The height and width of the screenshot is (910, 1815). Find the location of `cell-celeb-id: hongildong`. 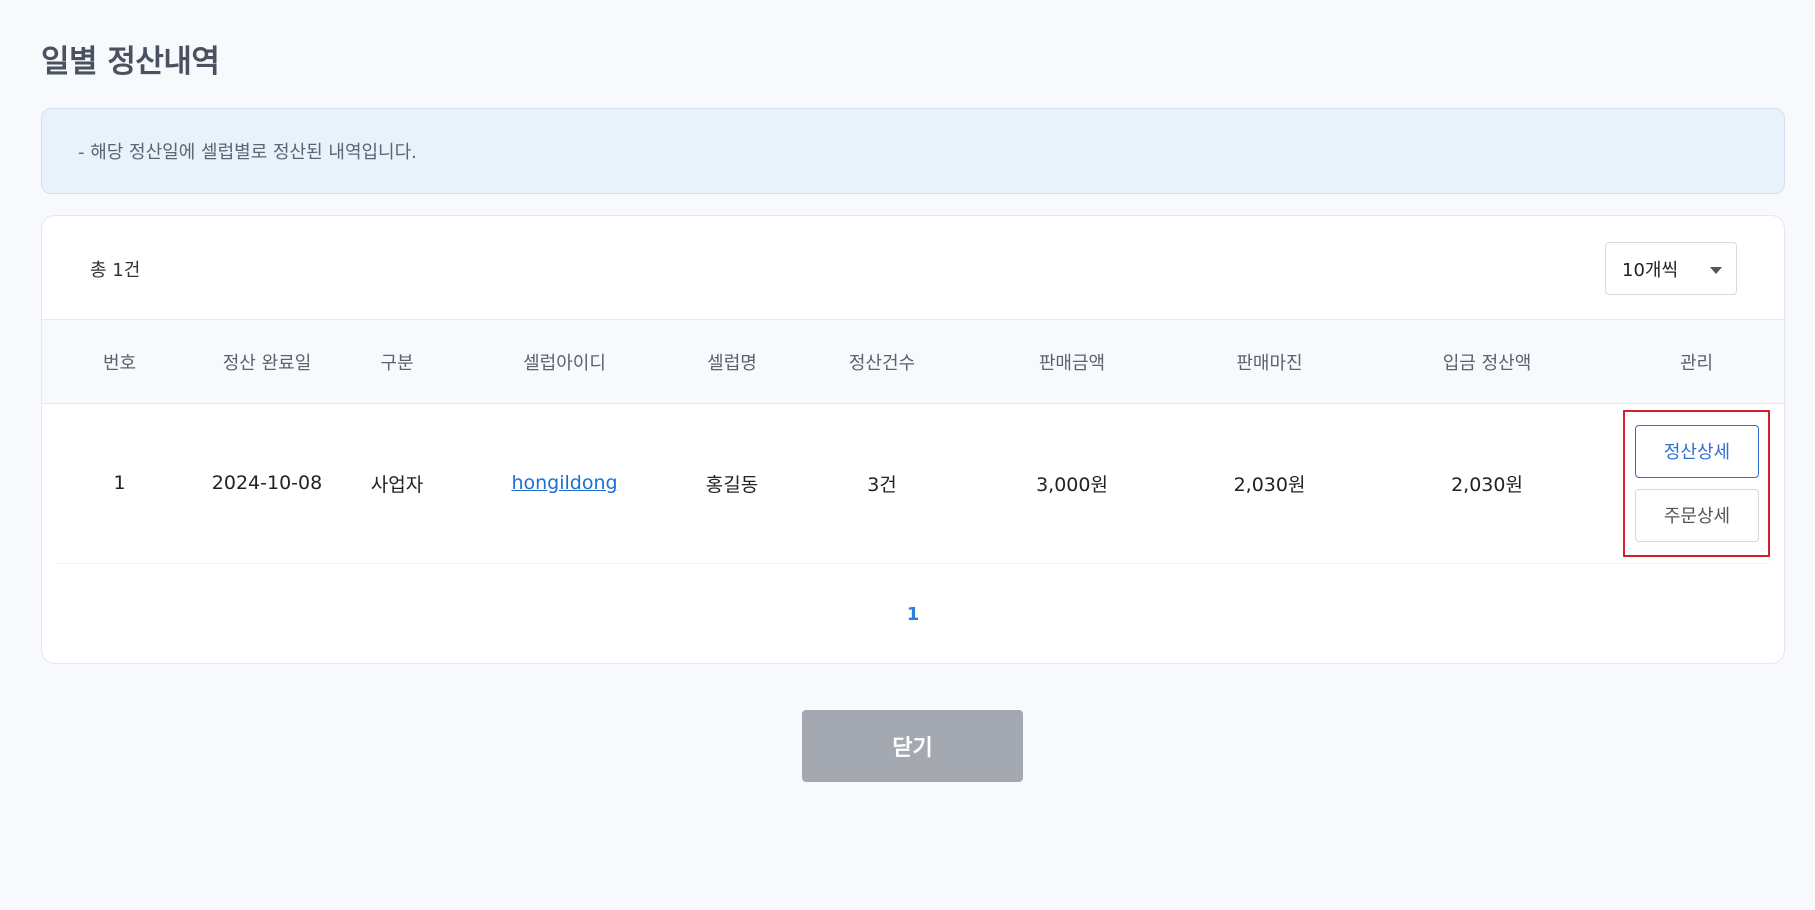

cell-celeb-id: hongildong is located at coordinates (564, 483).